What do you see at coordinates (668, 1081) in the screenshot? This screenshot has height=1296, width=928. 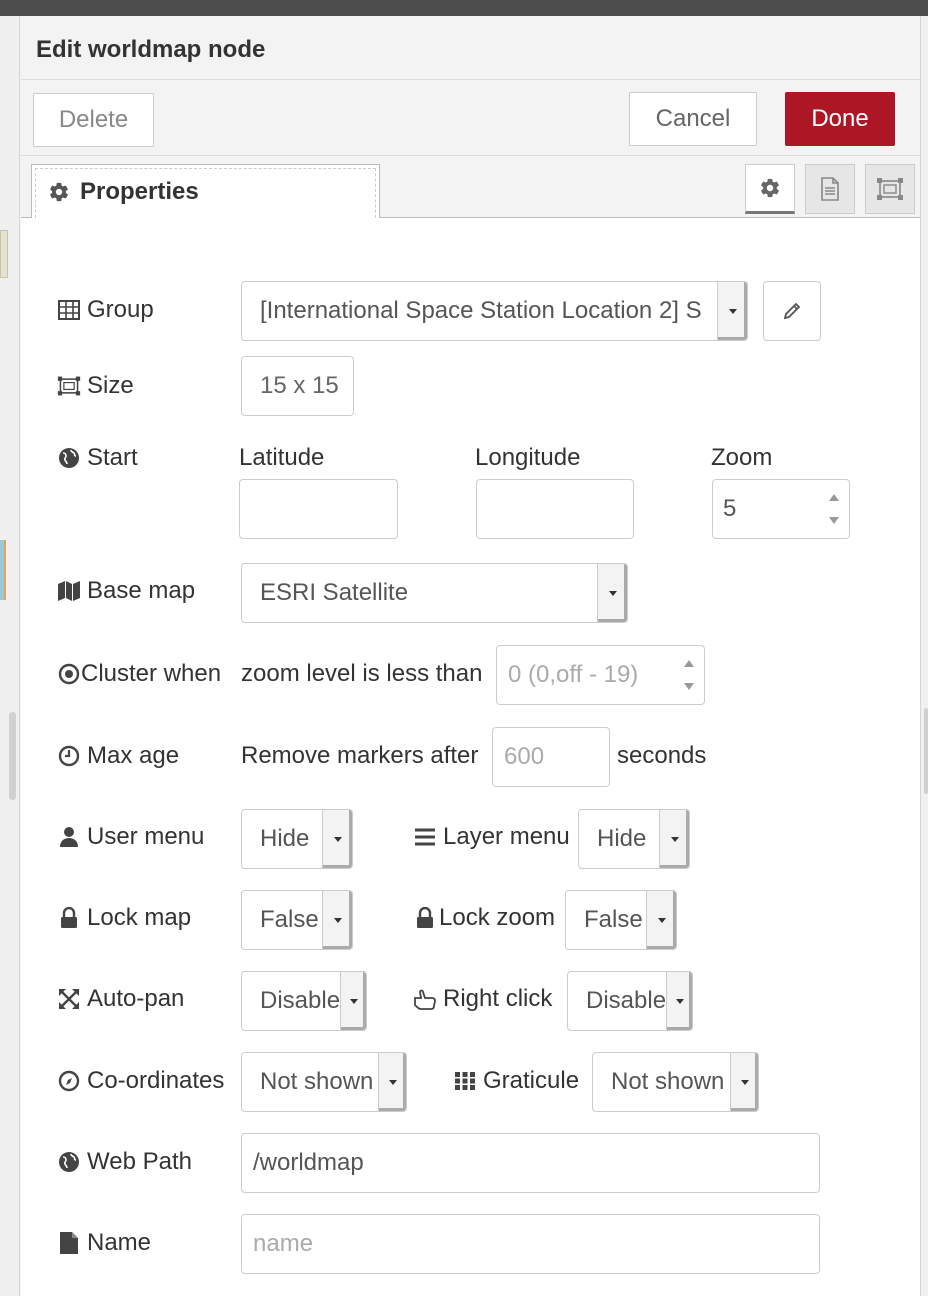 I see `graticule-value: Not shown` at bounding box center [668, 1081].